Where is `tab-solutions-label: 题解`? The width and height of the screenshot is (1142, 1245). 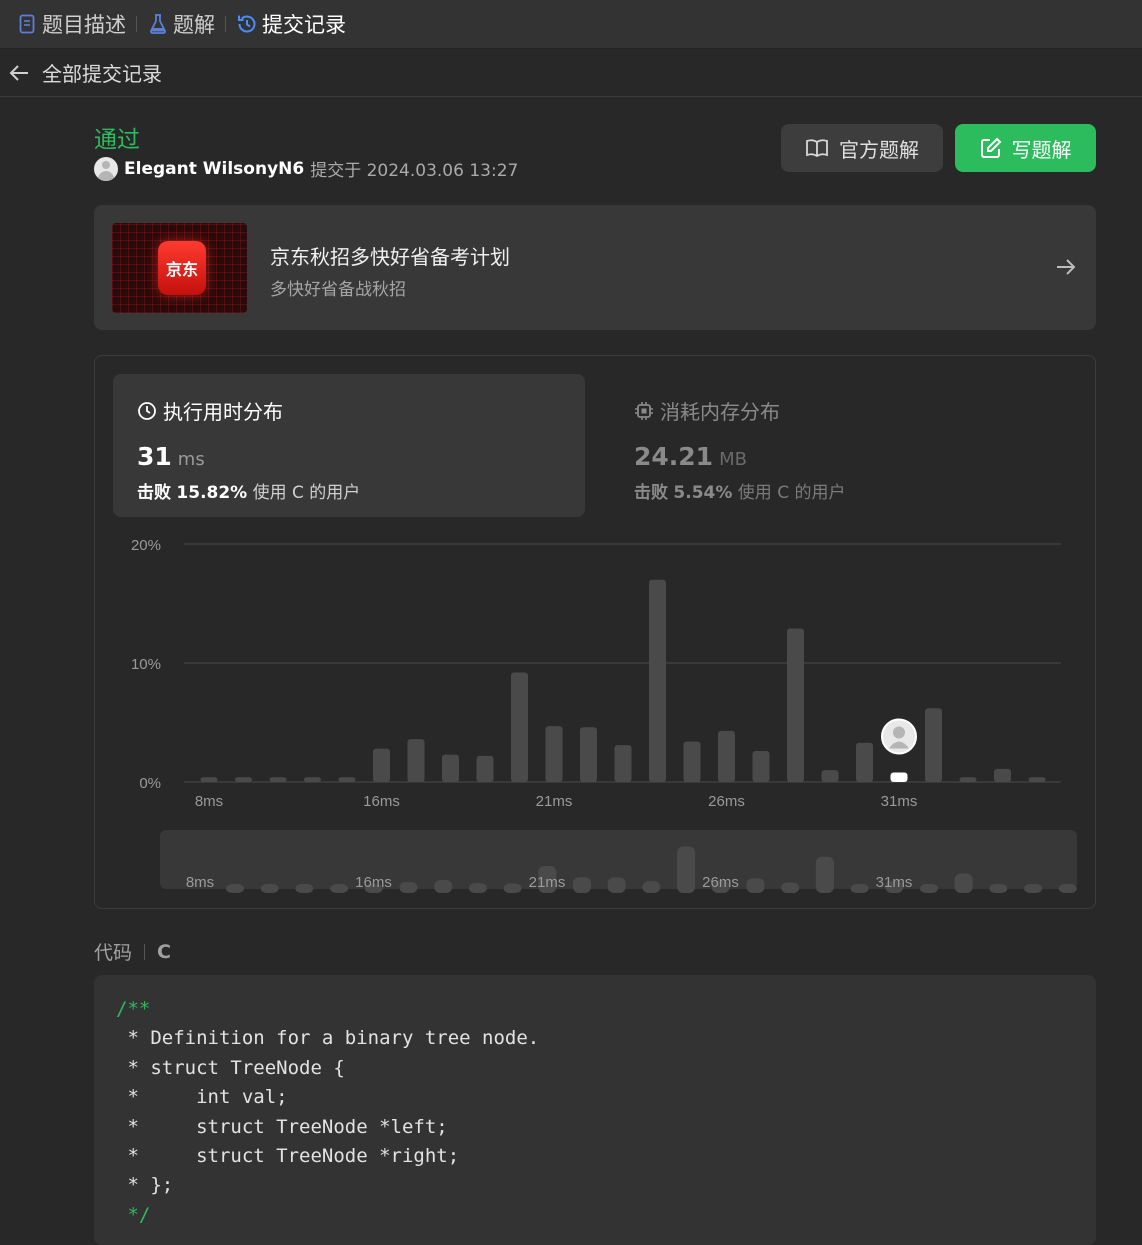 tab-solutions-label: 题解 is located at coordinates (194, 25).